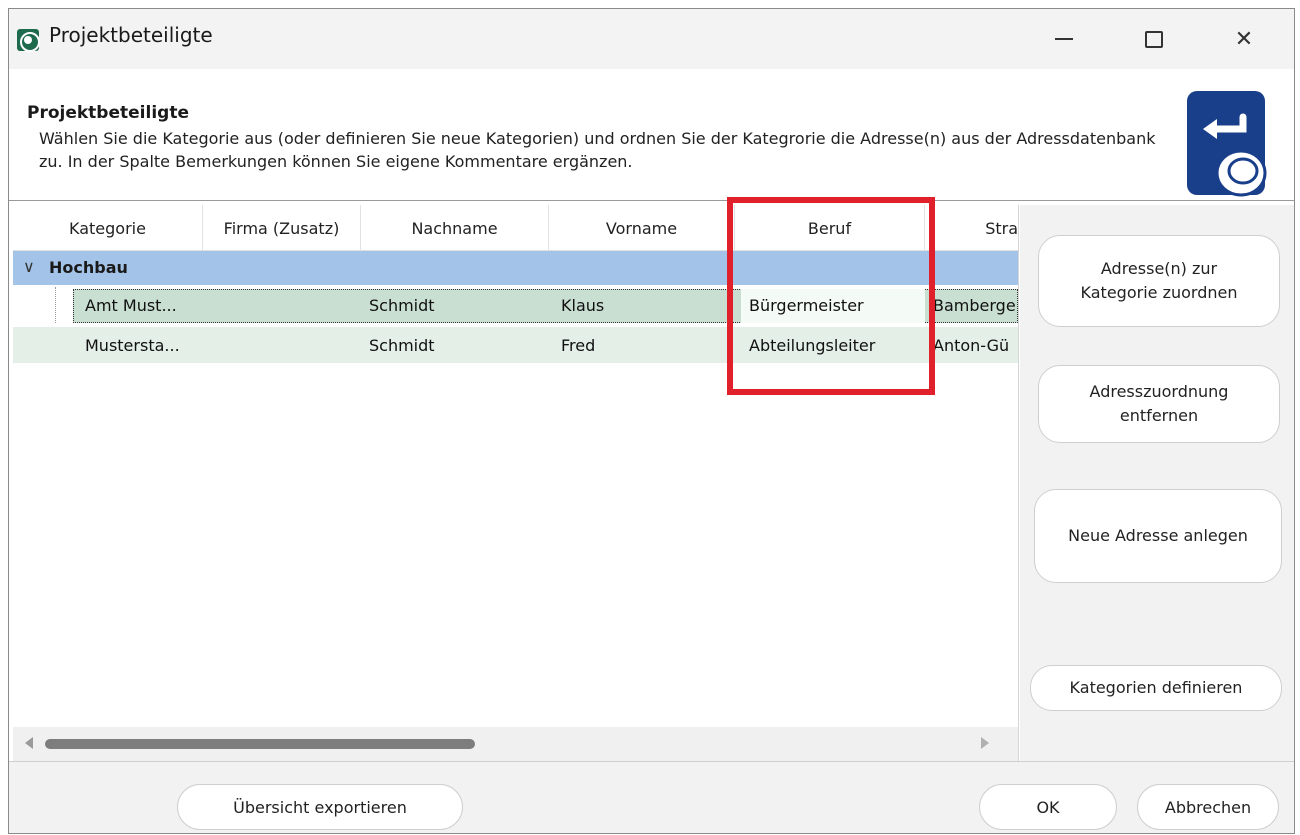 This screenshot has height=835, width=1300. I want to click on cell-beruf: Bürgermeister, so click(833, 306).